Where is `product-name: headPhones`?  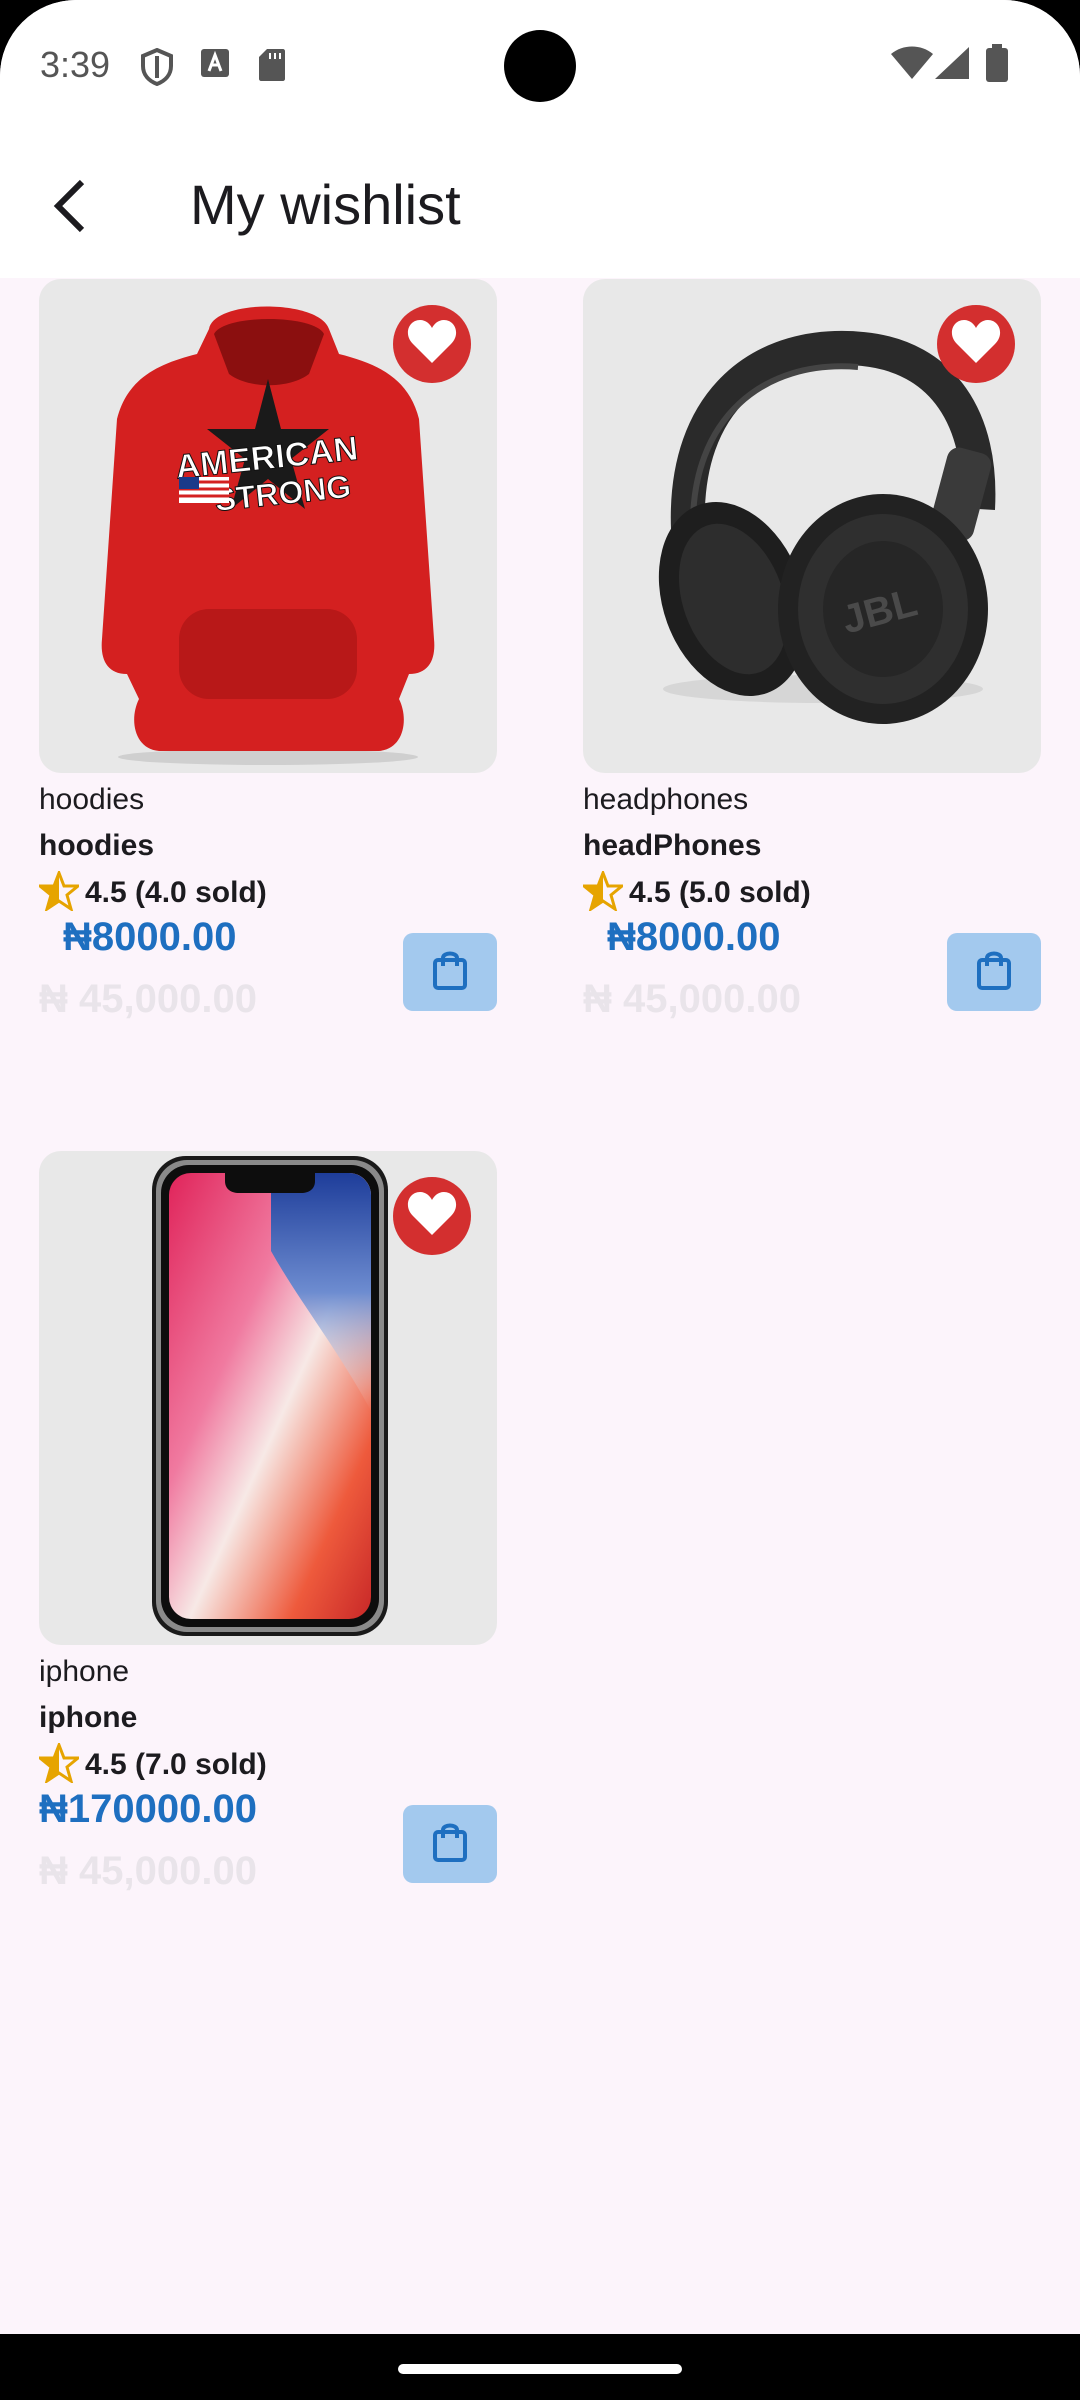 product-name: headPhones is located at coordinates (672, 845).